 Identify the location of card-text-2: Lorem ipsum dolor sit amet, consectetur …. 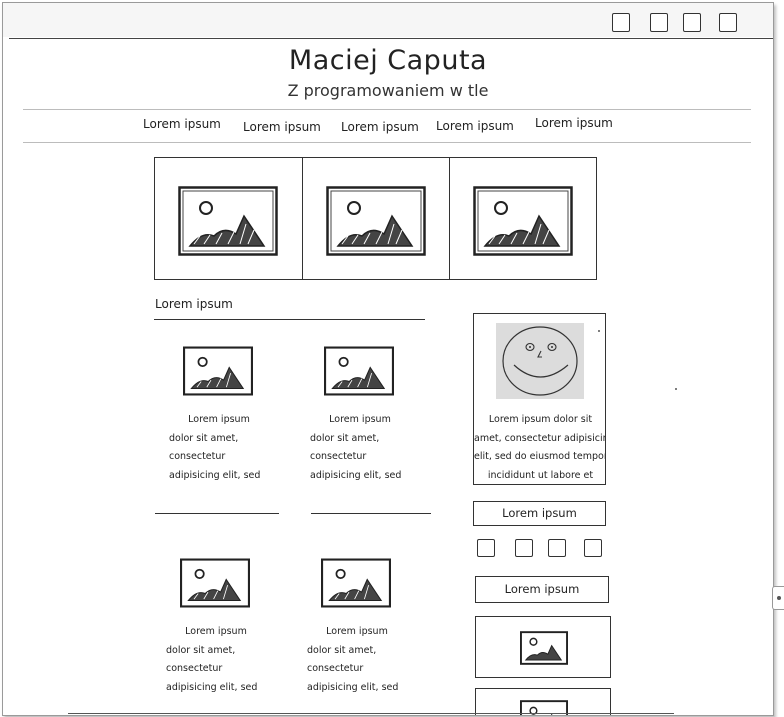
(360, 448).